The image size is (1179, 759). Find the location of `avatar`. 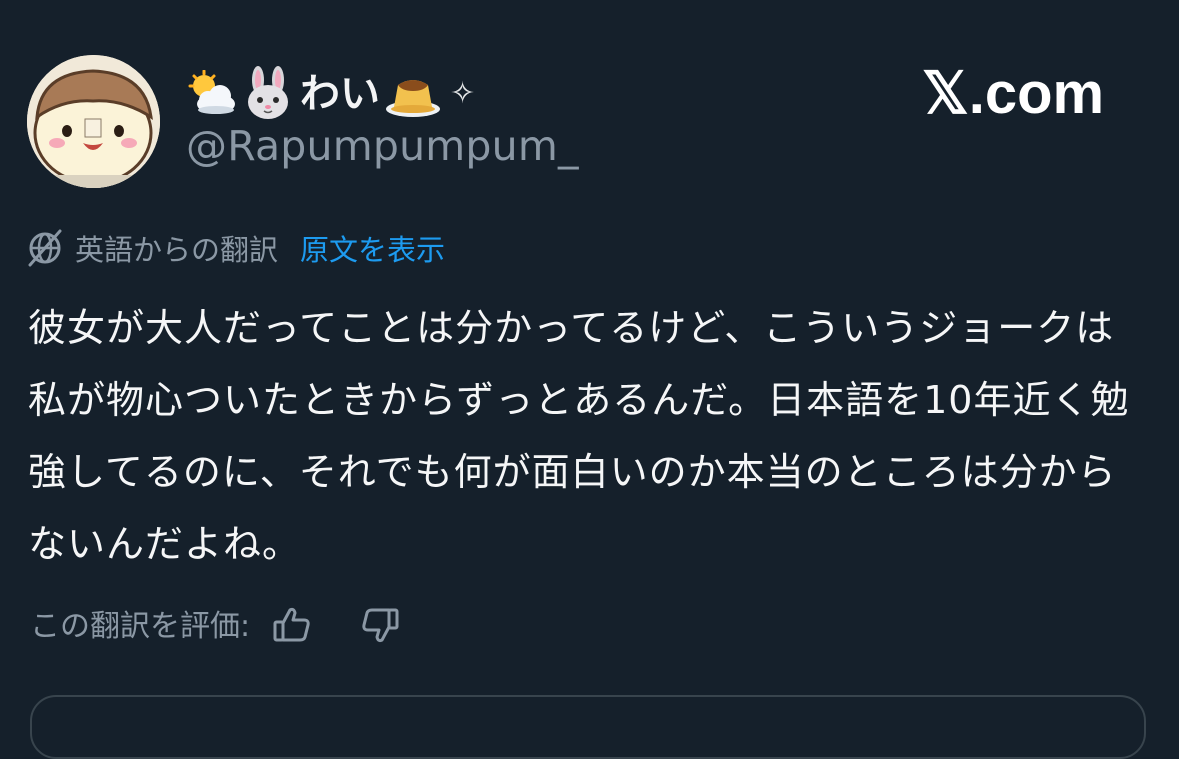

avatar is located at coordinates (93, 121).